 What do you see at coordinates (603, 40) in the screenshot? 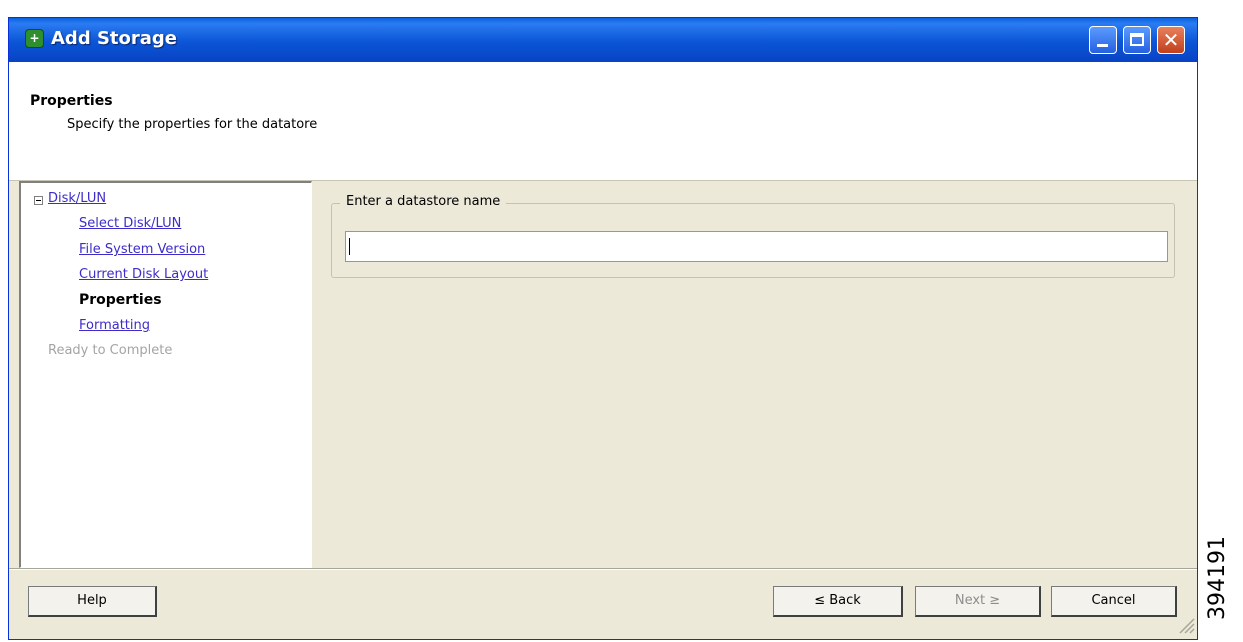
I see `title-bar: + Add Storage ✕` at bounding box center [603, 40].